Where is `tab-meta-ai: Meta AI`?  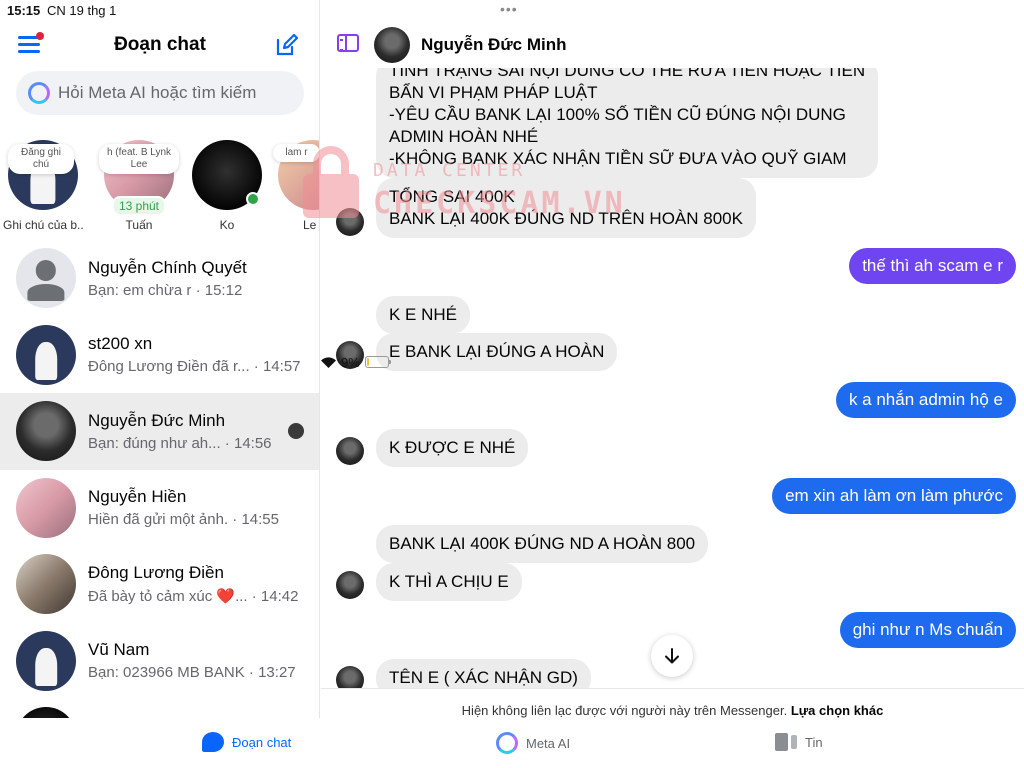 tab-meta-ai: Meta AI is located at coordinates (533, 743).